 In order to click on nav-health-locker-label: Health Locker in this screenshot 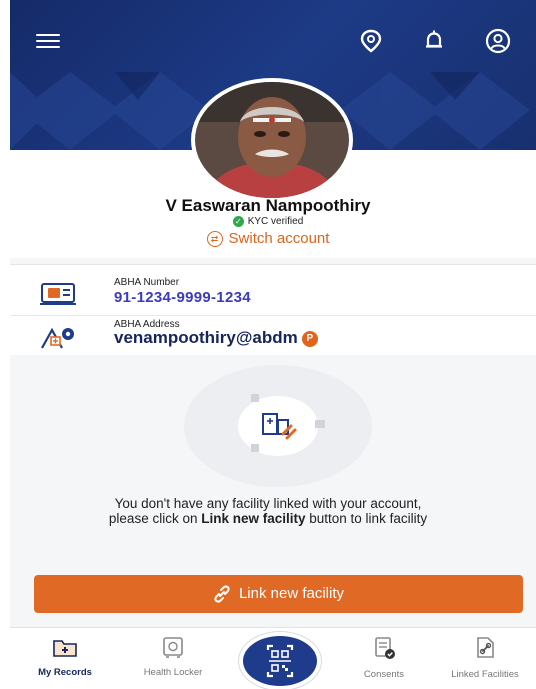, I will do `click(173, 672)`.